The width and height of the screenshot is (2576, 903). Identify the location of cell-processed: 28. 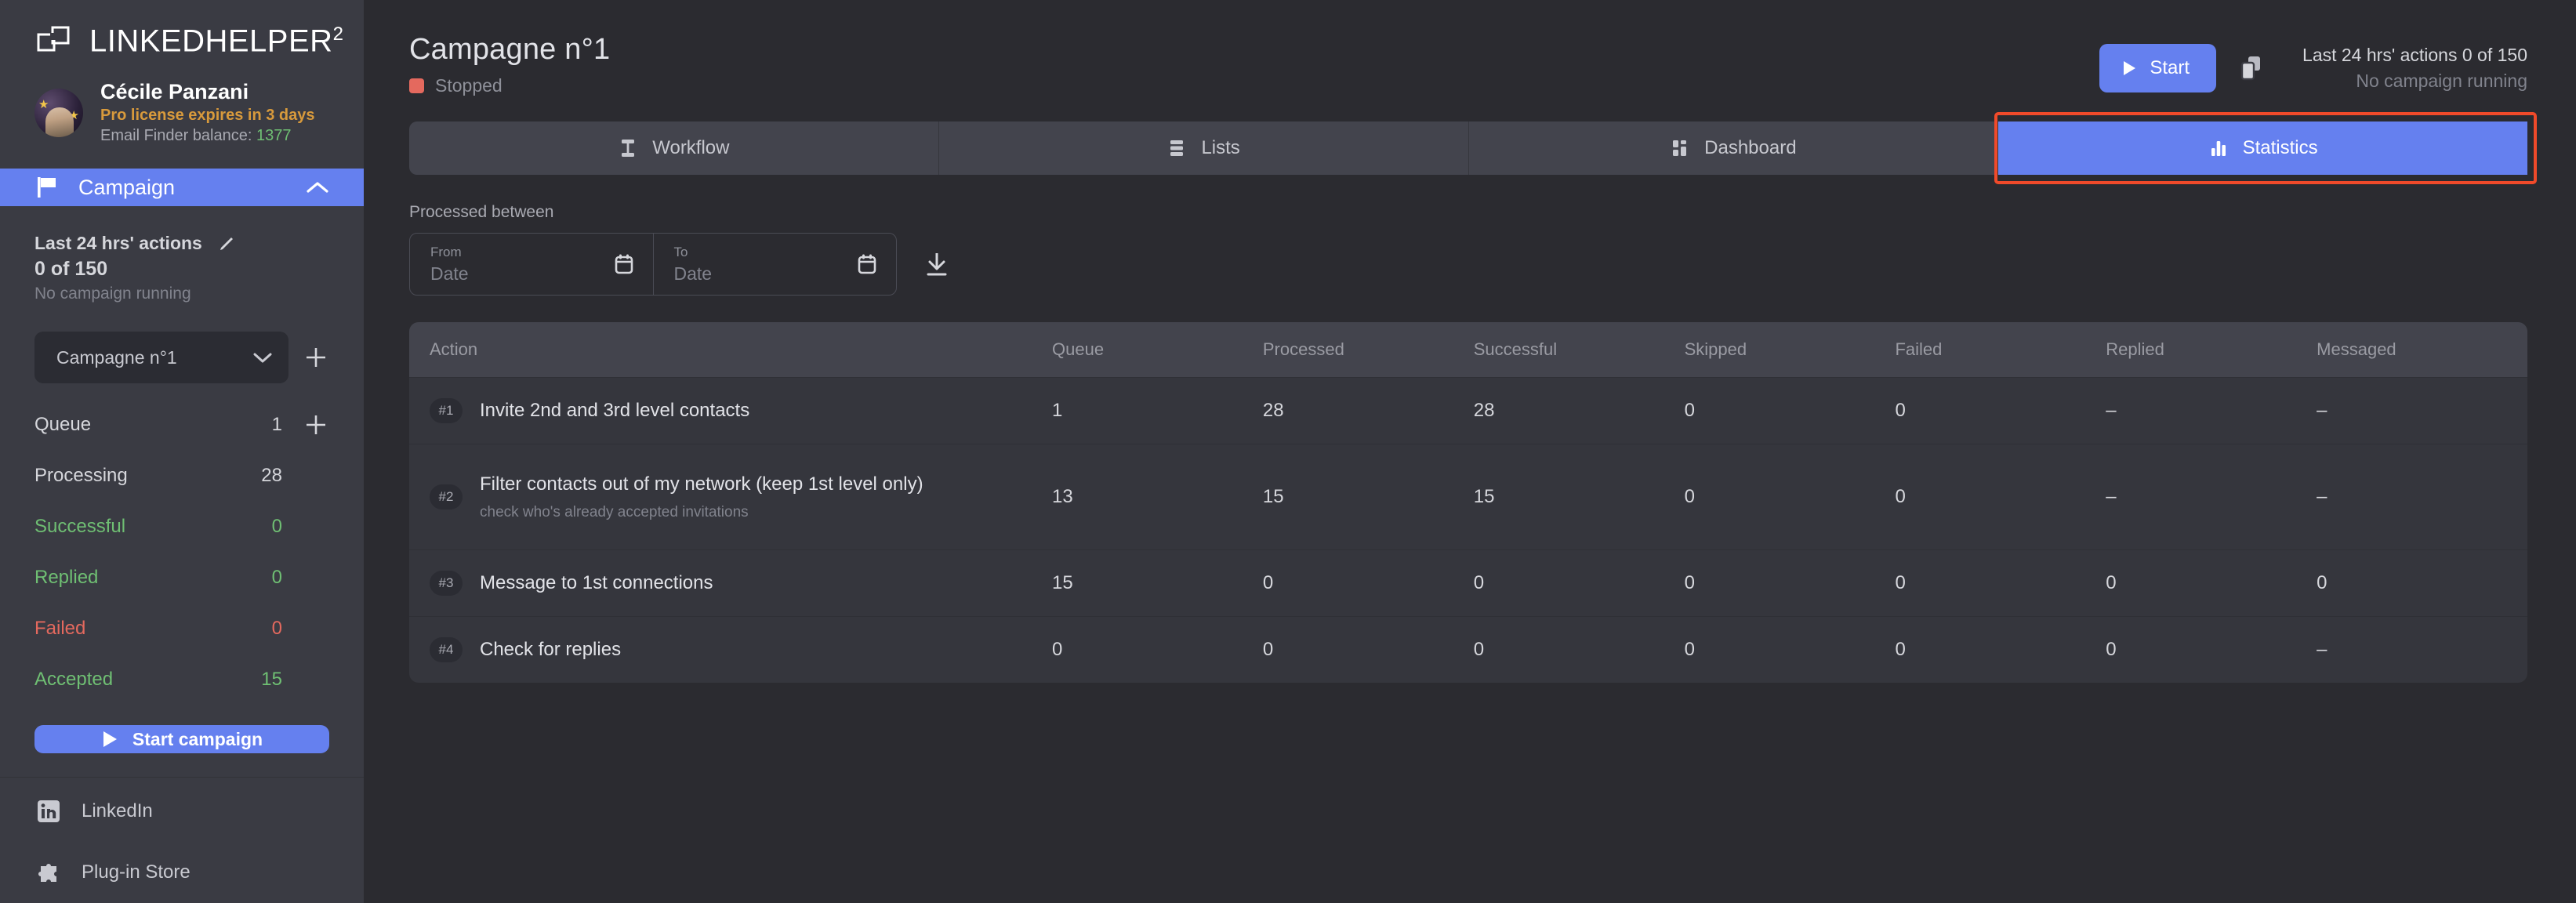
(1273, 410).